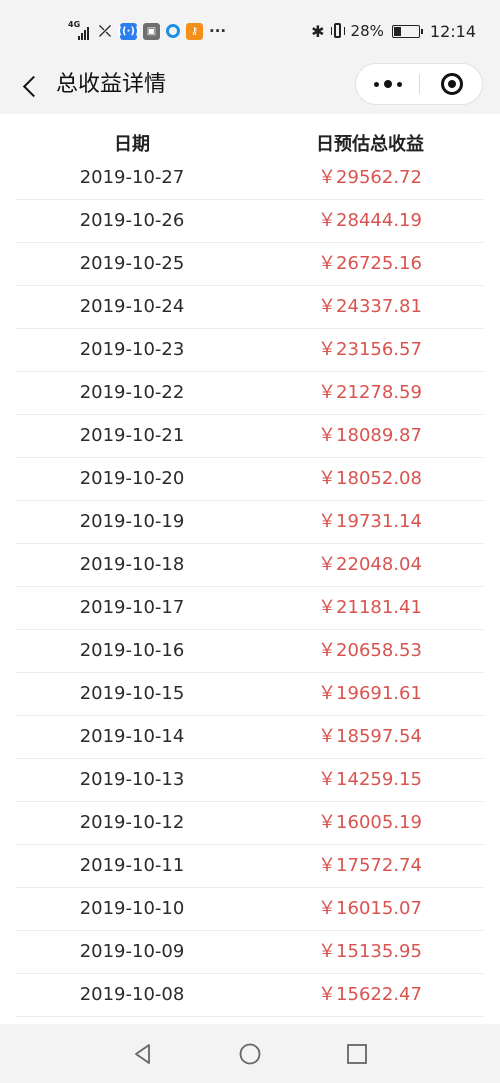  I want to click on system-nav-bar, so click(250, 1053).